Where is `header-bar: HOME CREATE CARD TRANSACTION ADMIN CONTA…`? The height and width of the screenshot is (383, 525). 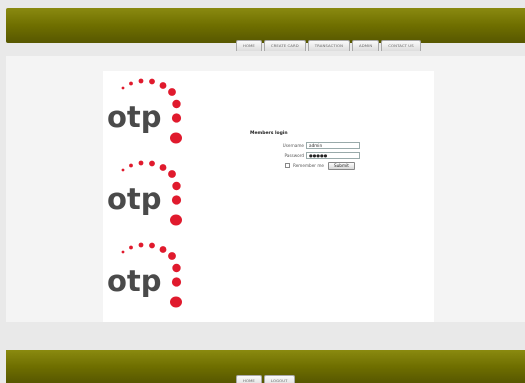 header-bar: HOME CREATE CARD TRANSACTION ADMIN CONTA… is located at coordinates (265, 29).